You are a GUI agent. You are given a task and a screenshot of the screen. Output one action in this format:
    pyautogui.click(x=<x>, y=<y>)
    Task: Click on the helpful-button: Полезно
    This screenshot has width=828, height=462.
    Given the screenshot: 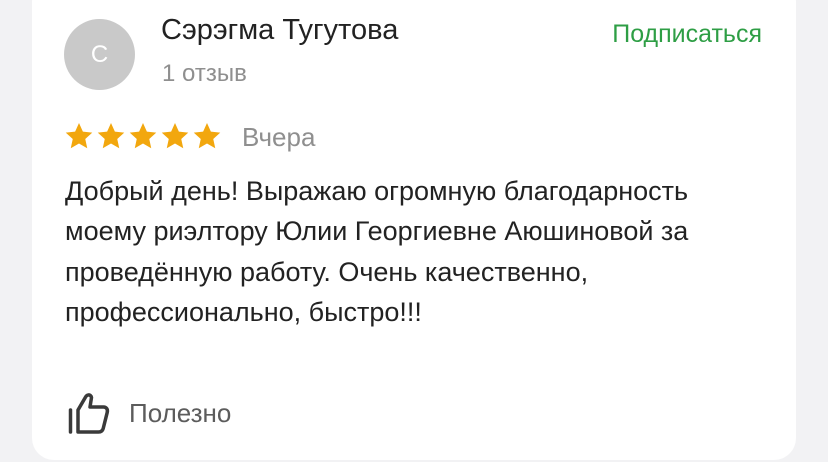 What is the action you would take?
    pyautogui.click(x=148, y=413)
    